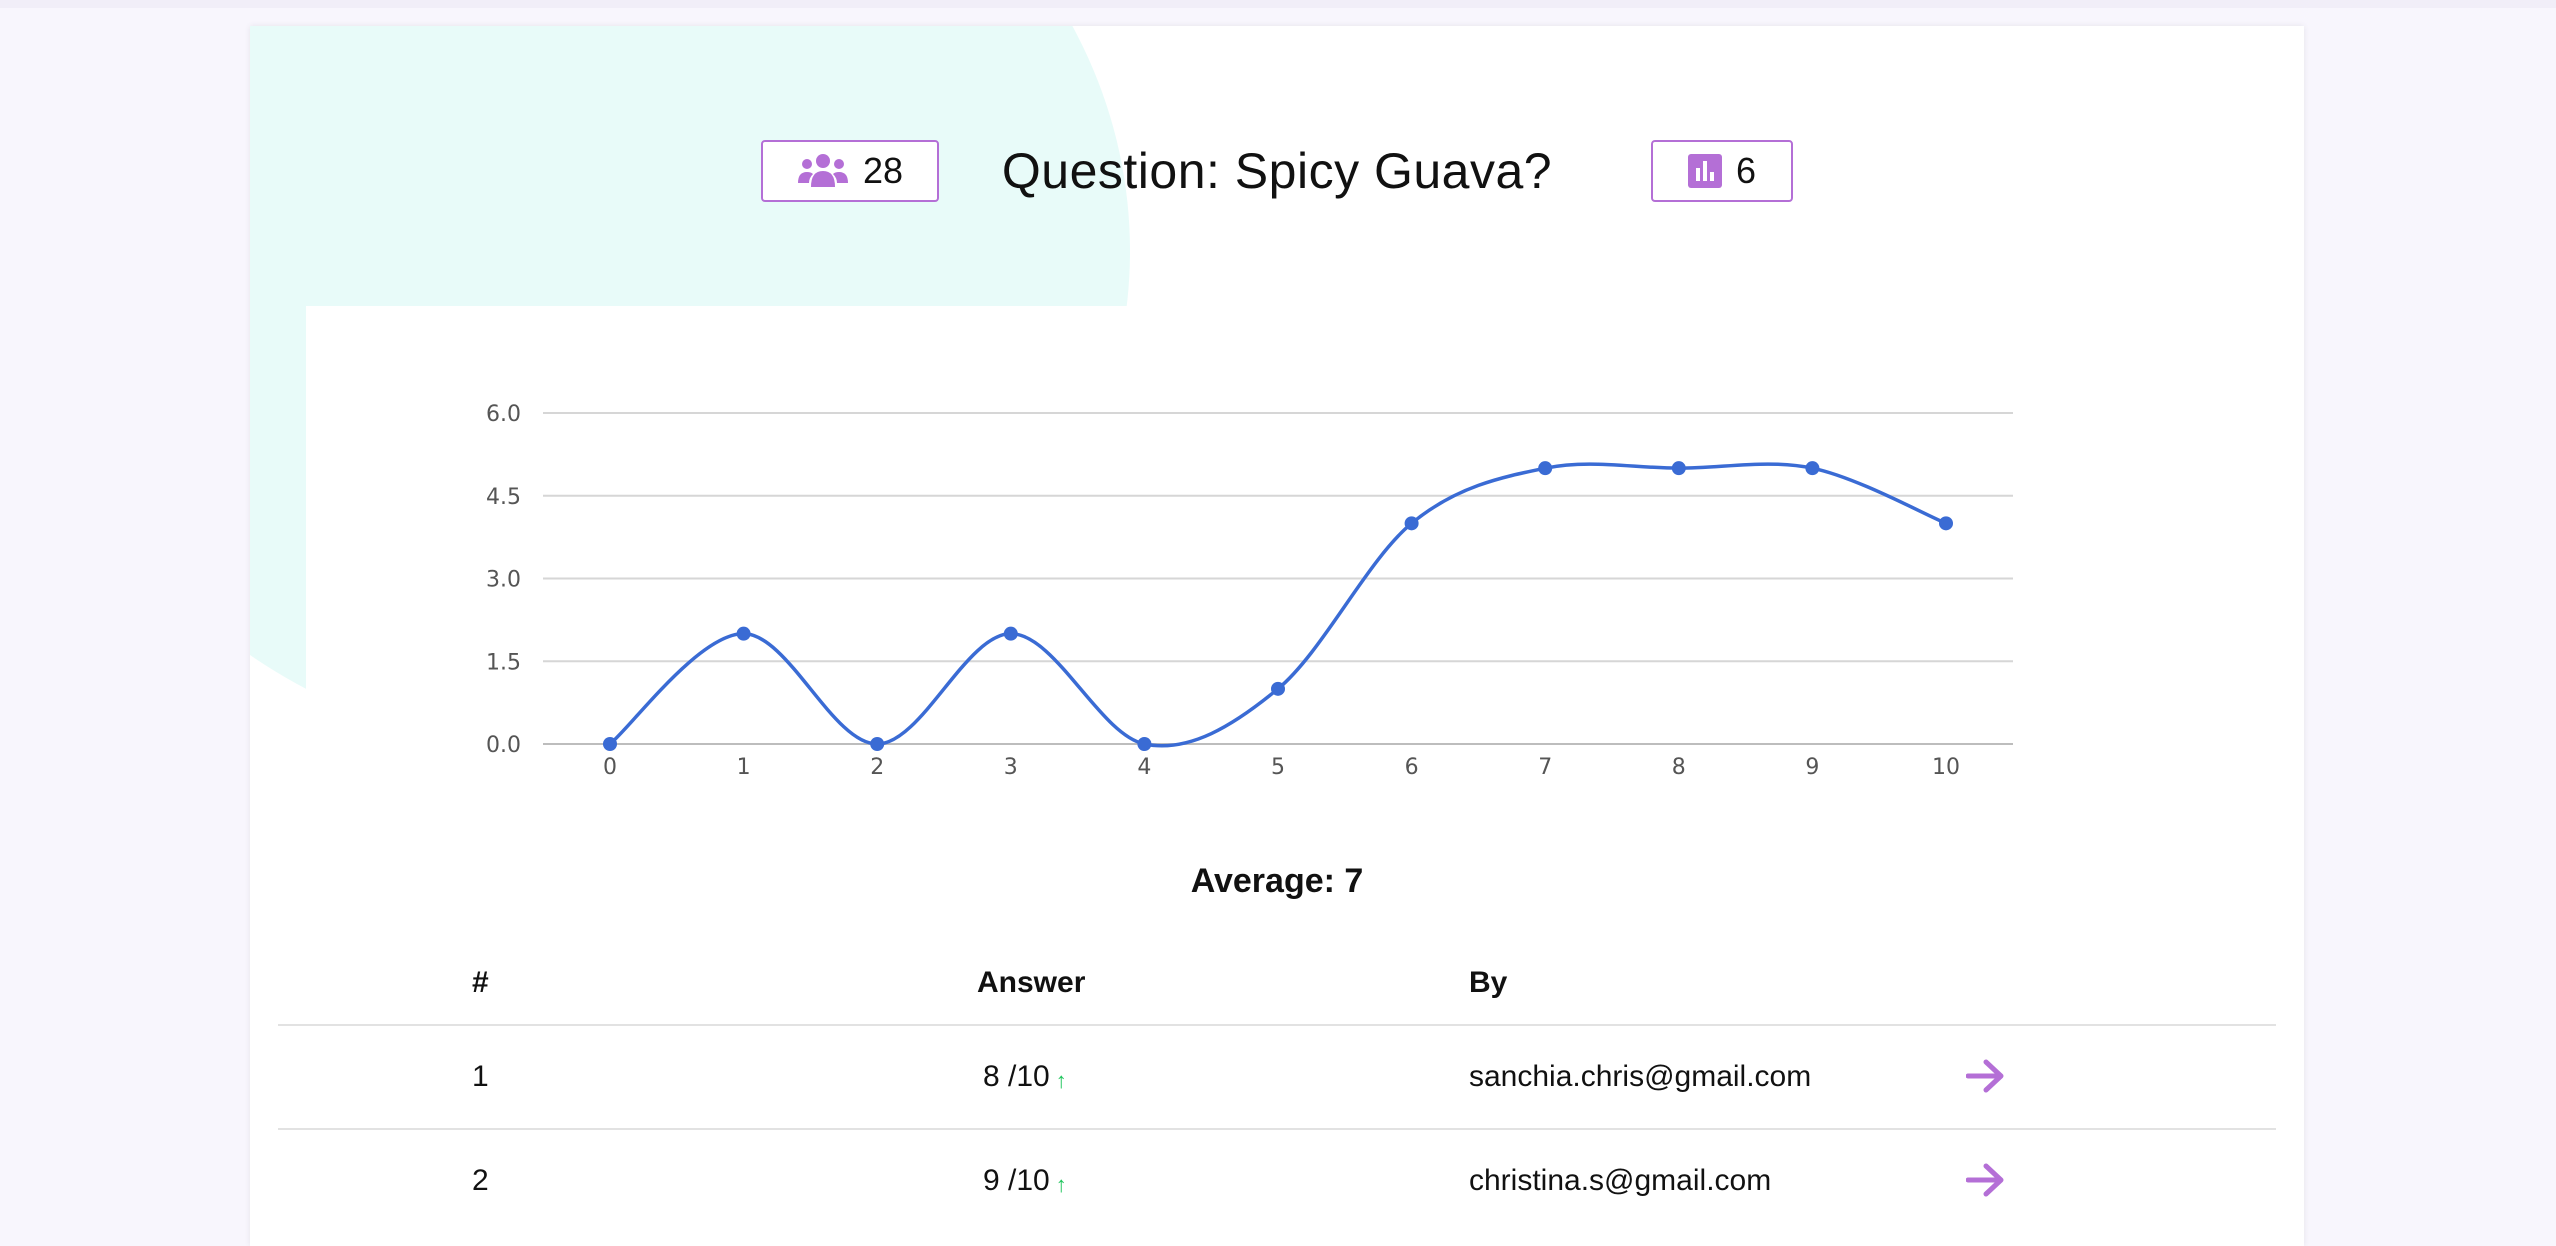 The image size is (2556, 1246). I want to click on row-index: 2, so click(480, 1180).